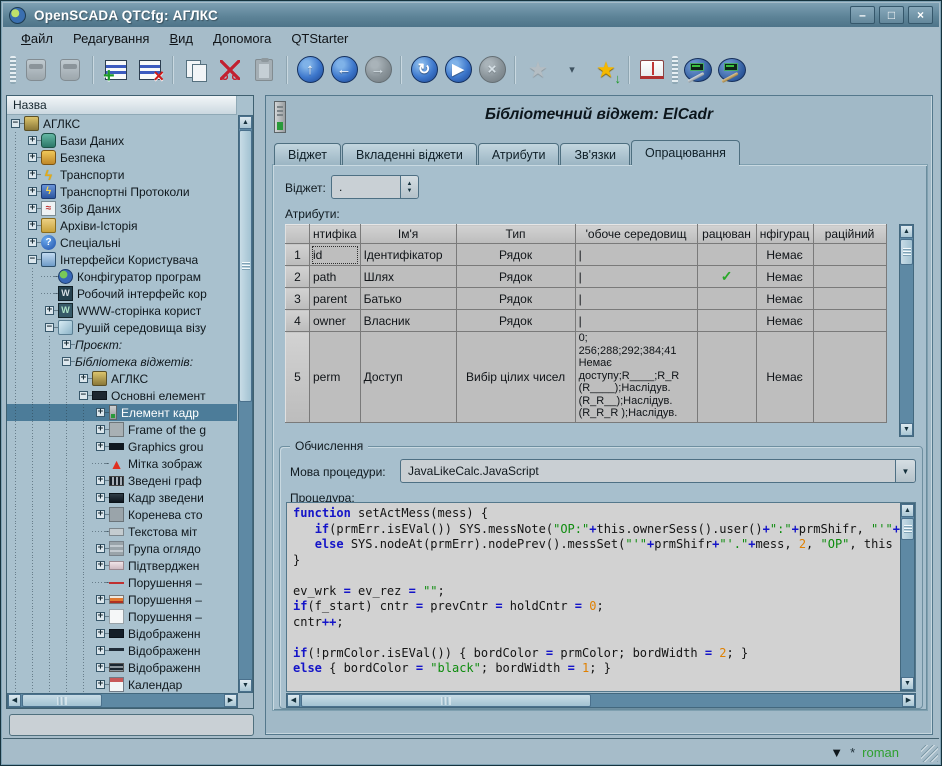  What do you see at coordinates (122, 582) in the screenshot?
I see `tree-item-порушення-: Порушення –` at bounding box center [122, 582].